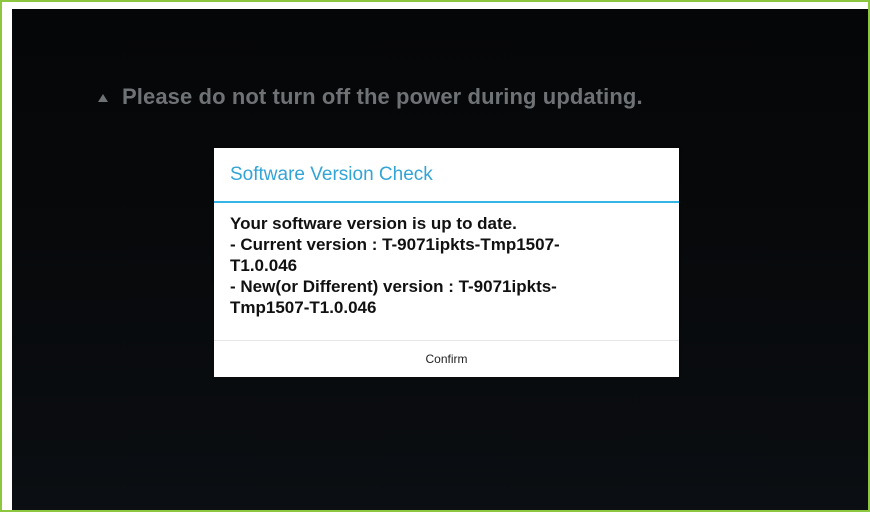 The image size is (870, 512). Describe the element at coordinates (303, 307) in the screenshot. I see `message-line: Tmp1507-T1.0.046` at that location.